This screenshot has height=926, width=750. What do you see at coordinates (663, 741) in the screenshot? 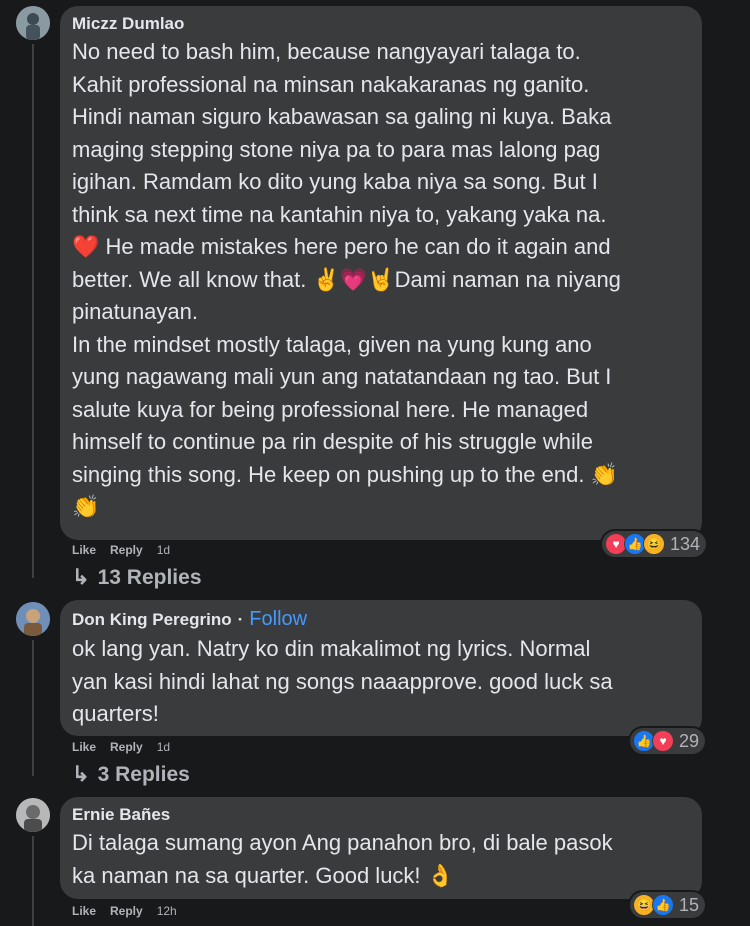
I see `love-reaction-icon: ♥` at bounding box center [663, 741].